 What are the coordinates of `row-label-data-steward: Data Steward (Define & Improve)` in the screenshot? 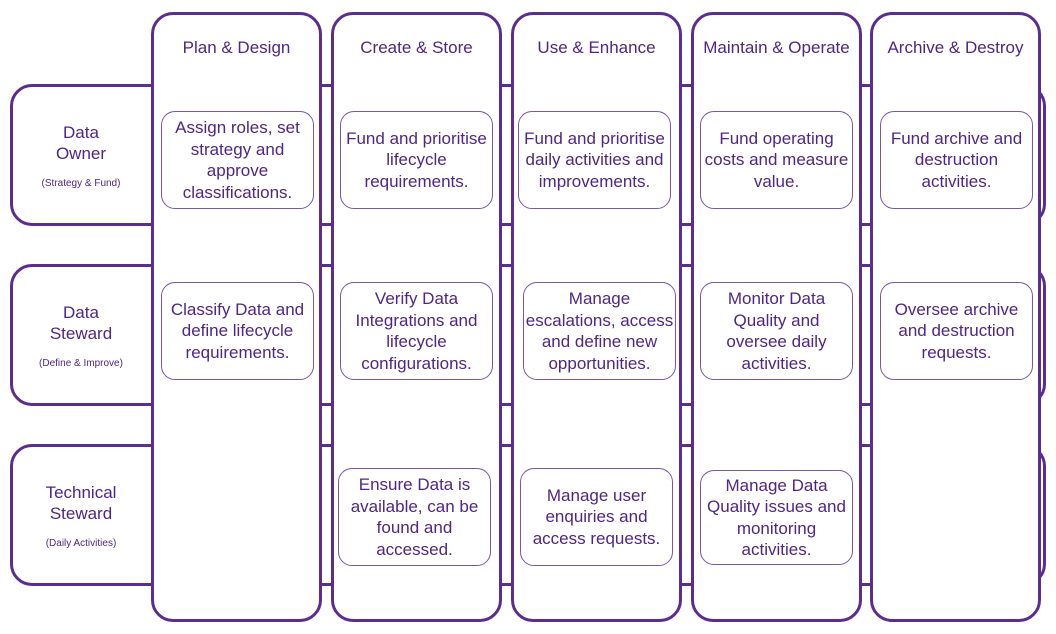 It's located at (81, 335).